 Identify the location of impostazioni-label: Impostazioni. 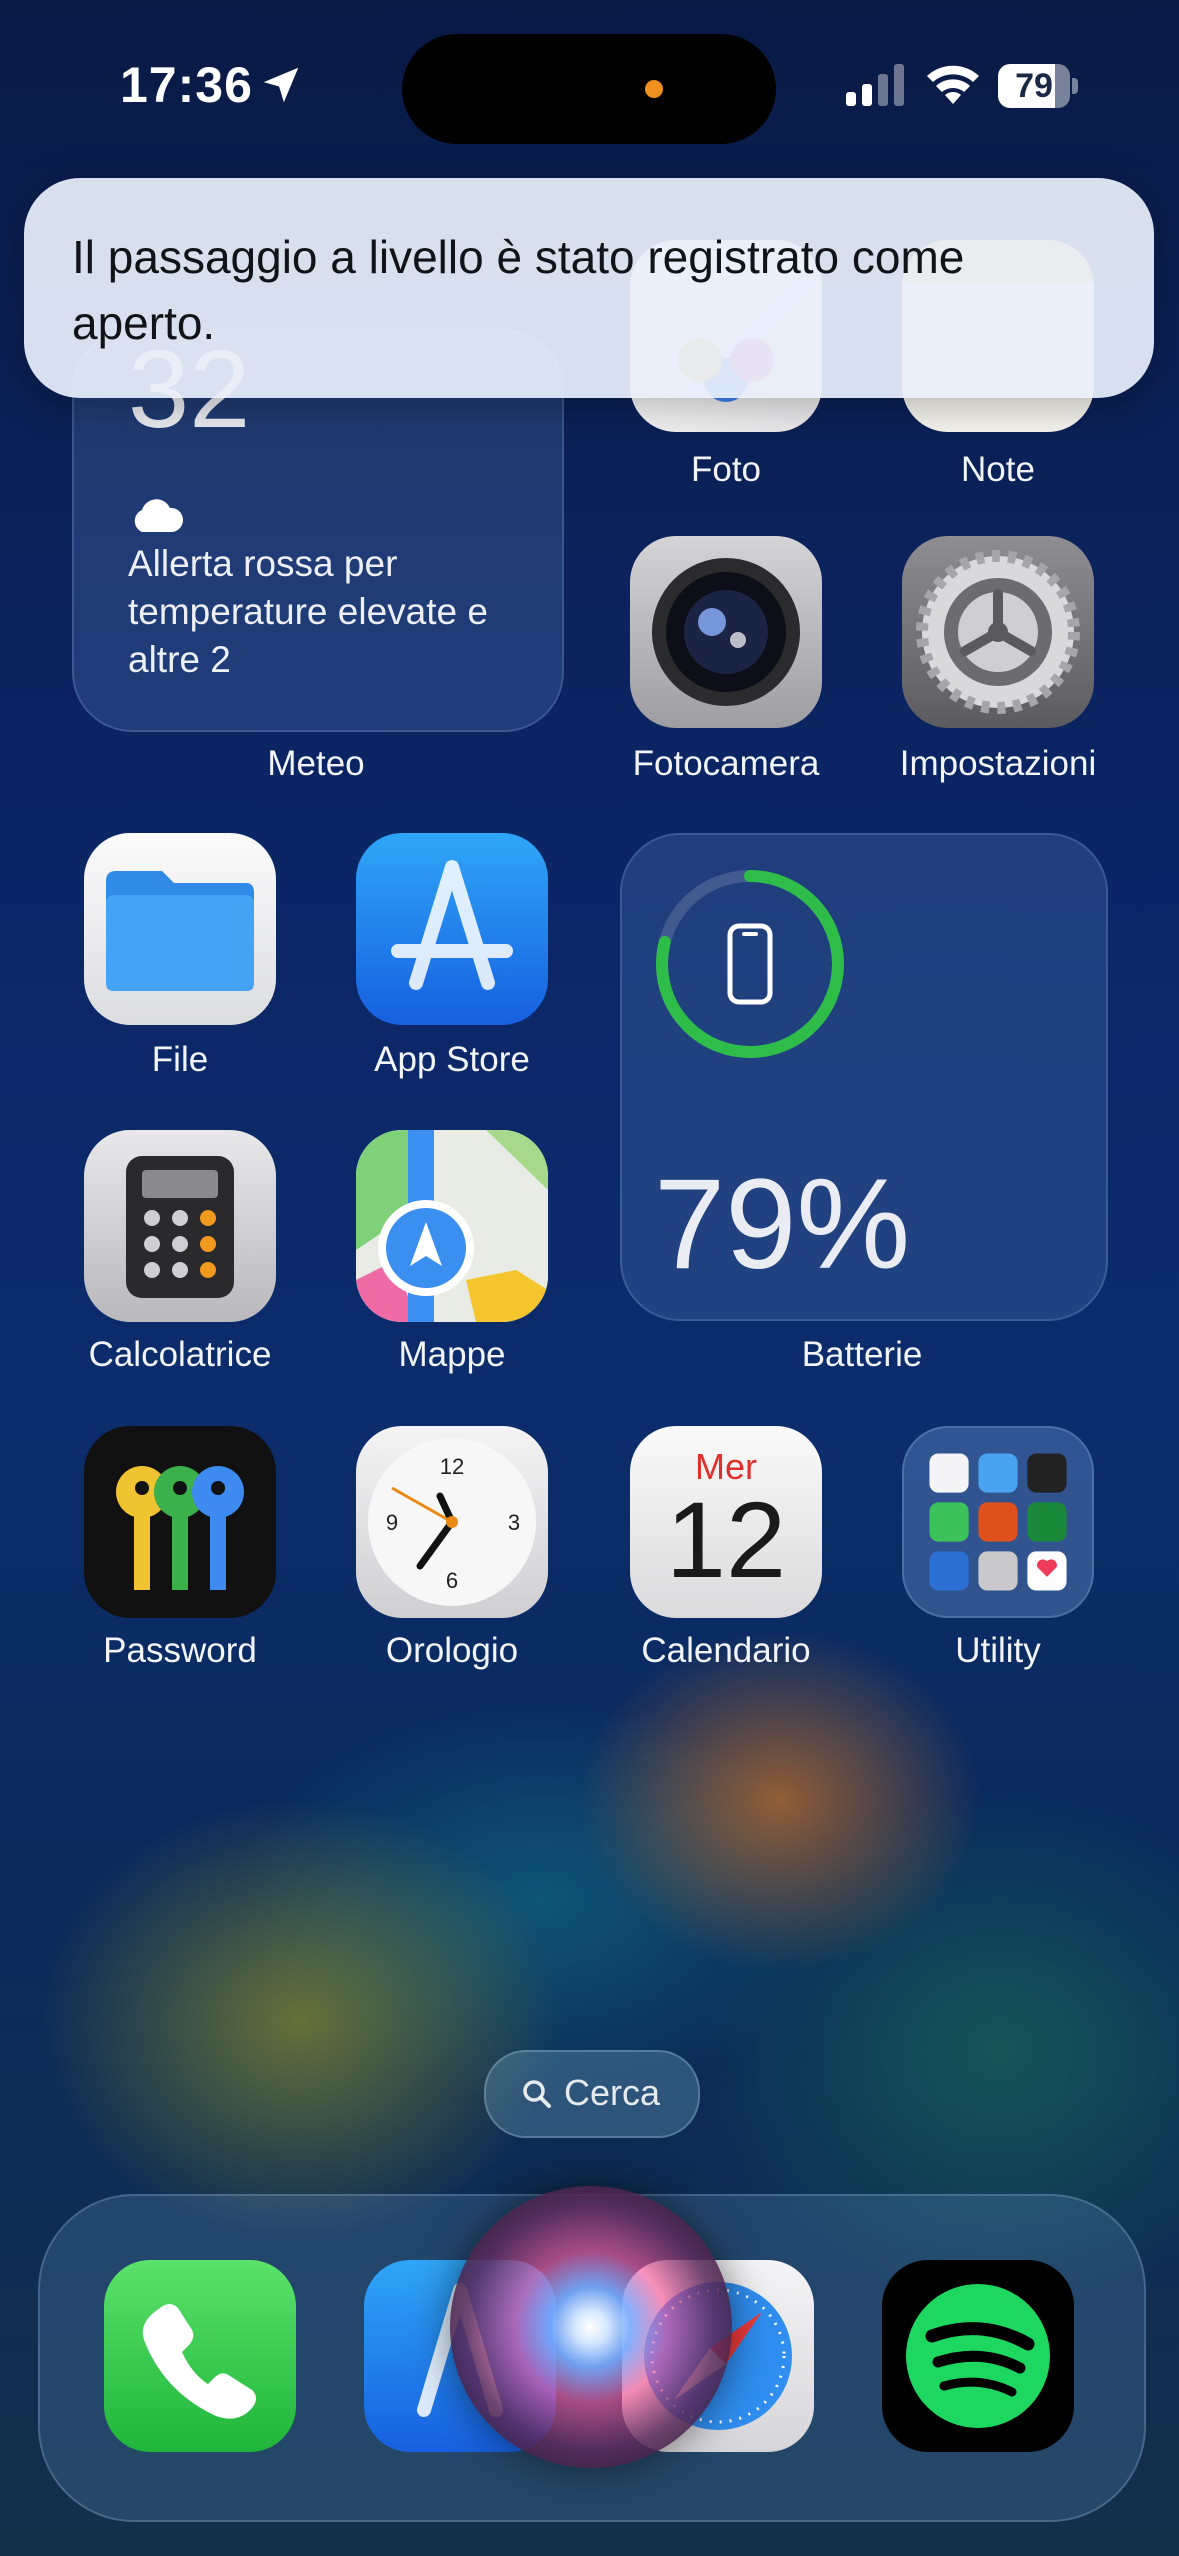
(998, 763).